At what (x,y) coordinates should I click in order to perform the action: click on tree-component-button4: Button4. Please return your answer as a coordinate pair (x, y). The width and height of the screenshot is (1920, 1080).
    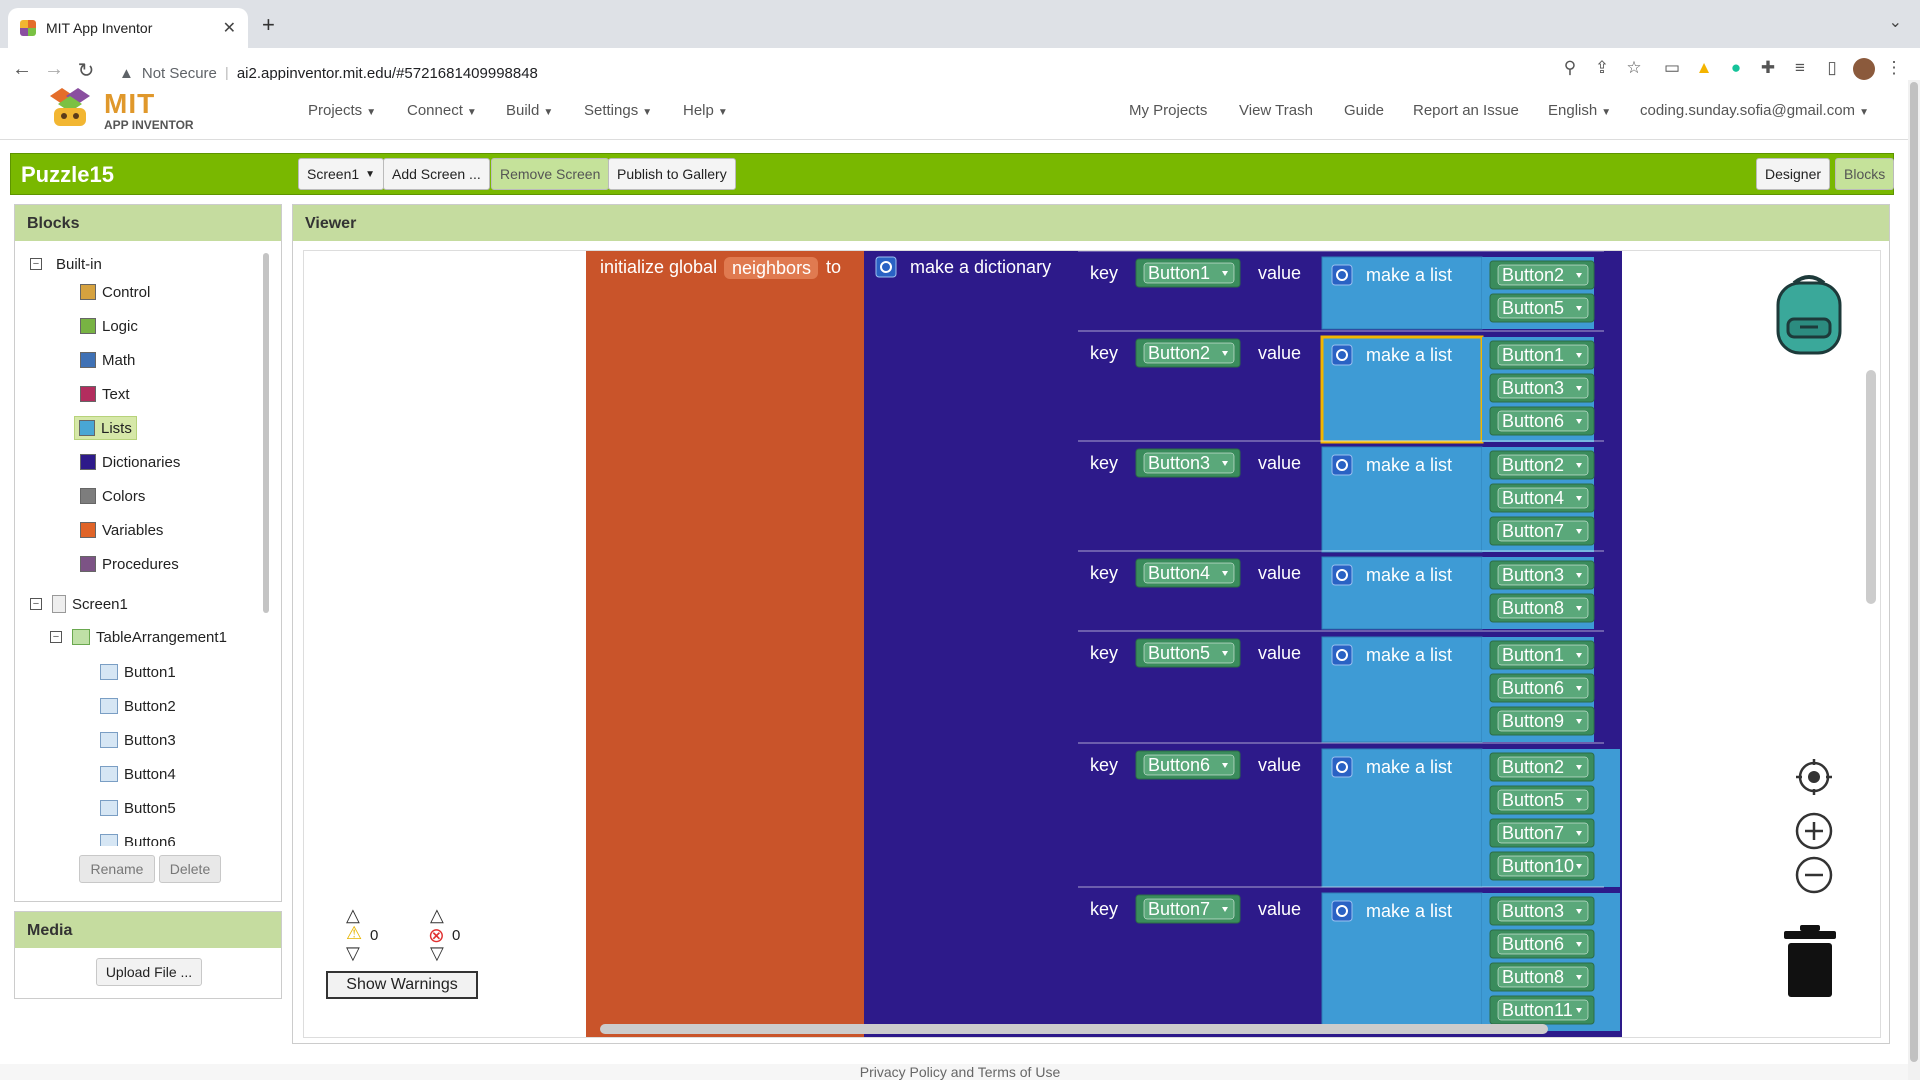
    Looking at the image, I should click on (138, 774).